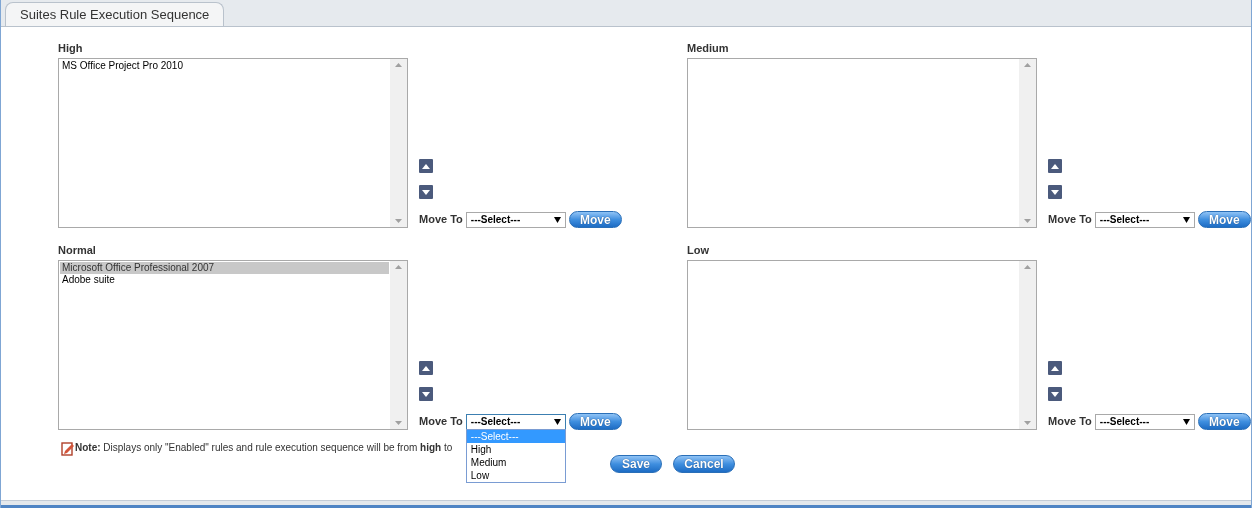  Describe the element at coordinates (224, 268) in the screenshot. I see `list-item: Microsoft Office Professional 2007` at that location.